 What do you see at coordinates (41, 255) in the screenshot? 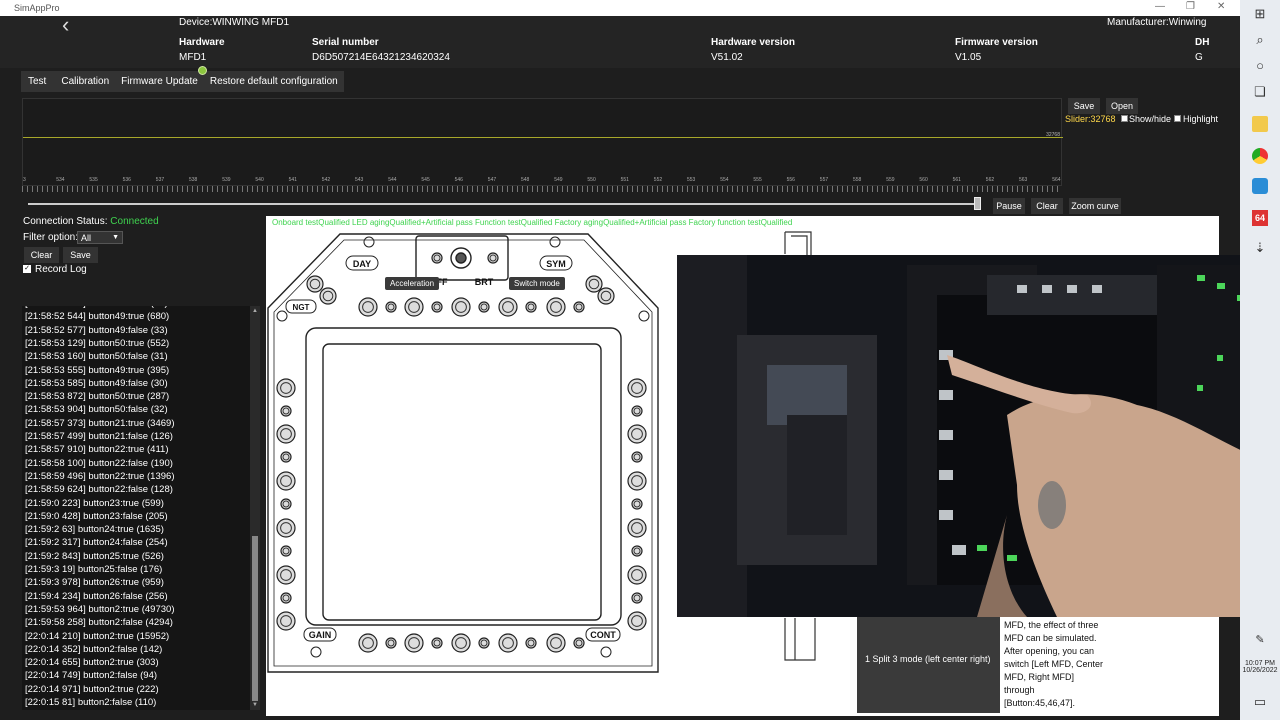
I see `clear-log-button: Clear` at bounding box center [41, 255].